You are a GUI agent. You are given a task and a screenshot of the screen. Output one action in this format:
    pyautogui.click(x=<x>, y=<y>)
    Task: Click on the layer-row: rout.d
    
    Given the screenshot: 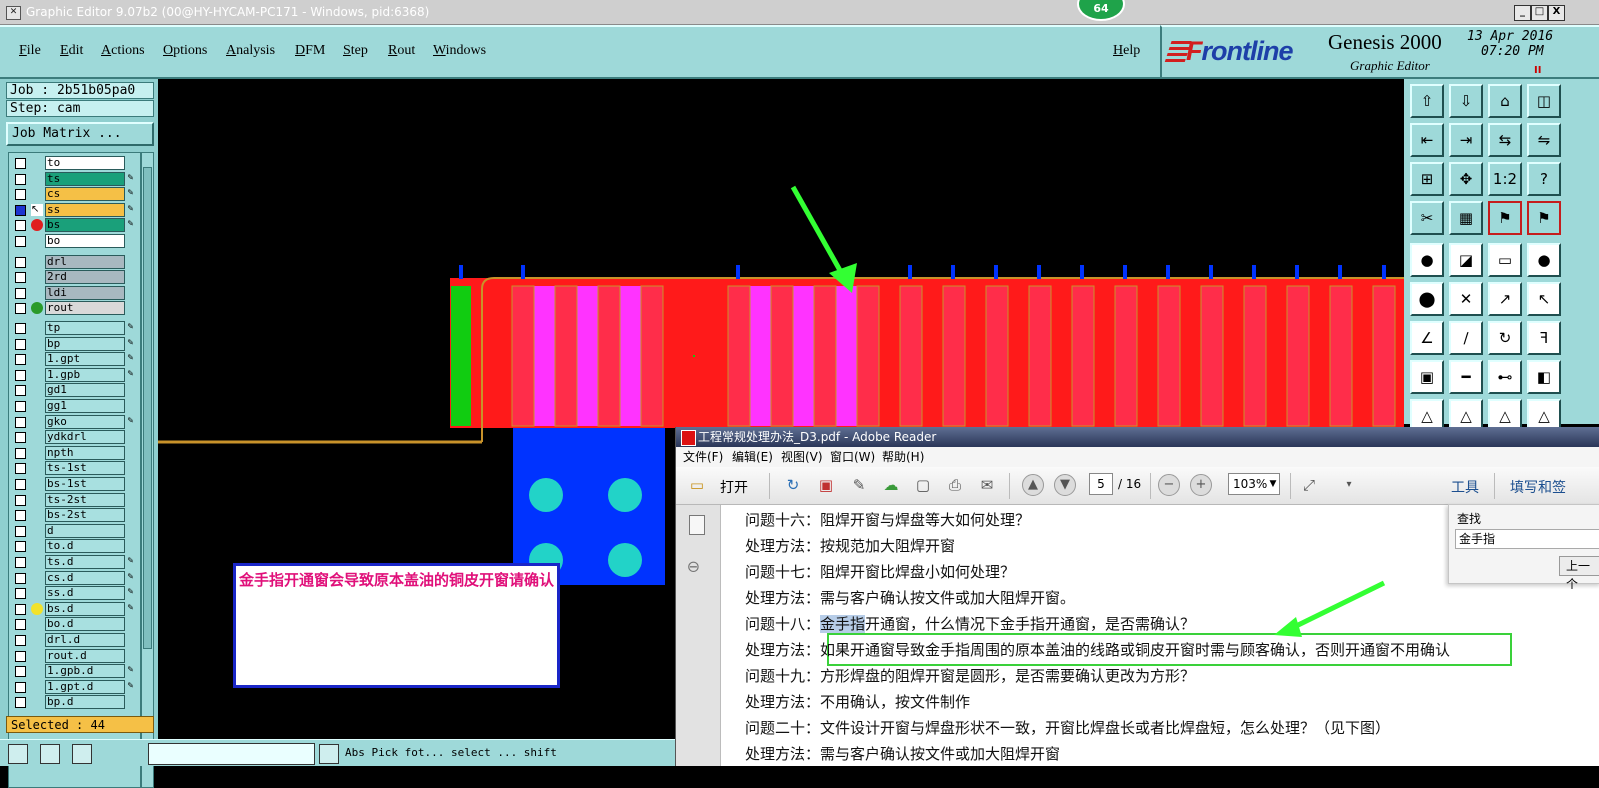 What is the action you would take?
    pyautogui.click(x=74, y=656)
    